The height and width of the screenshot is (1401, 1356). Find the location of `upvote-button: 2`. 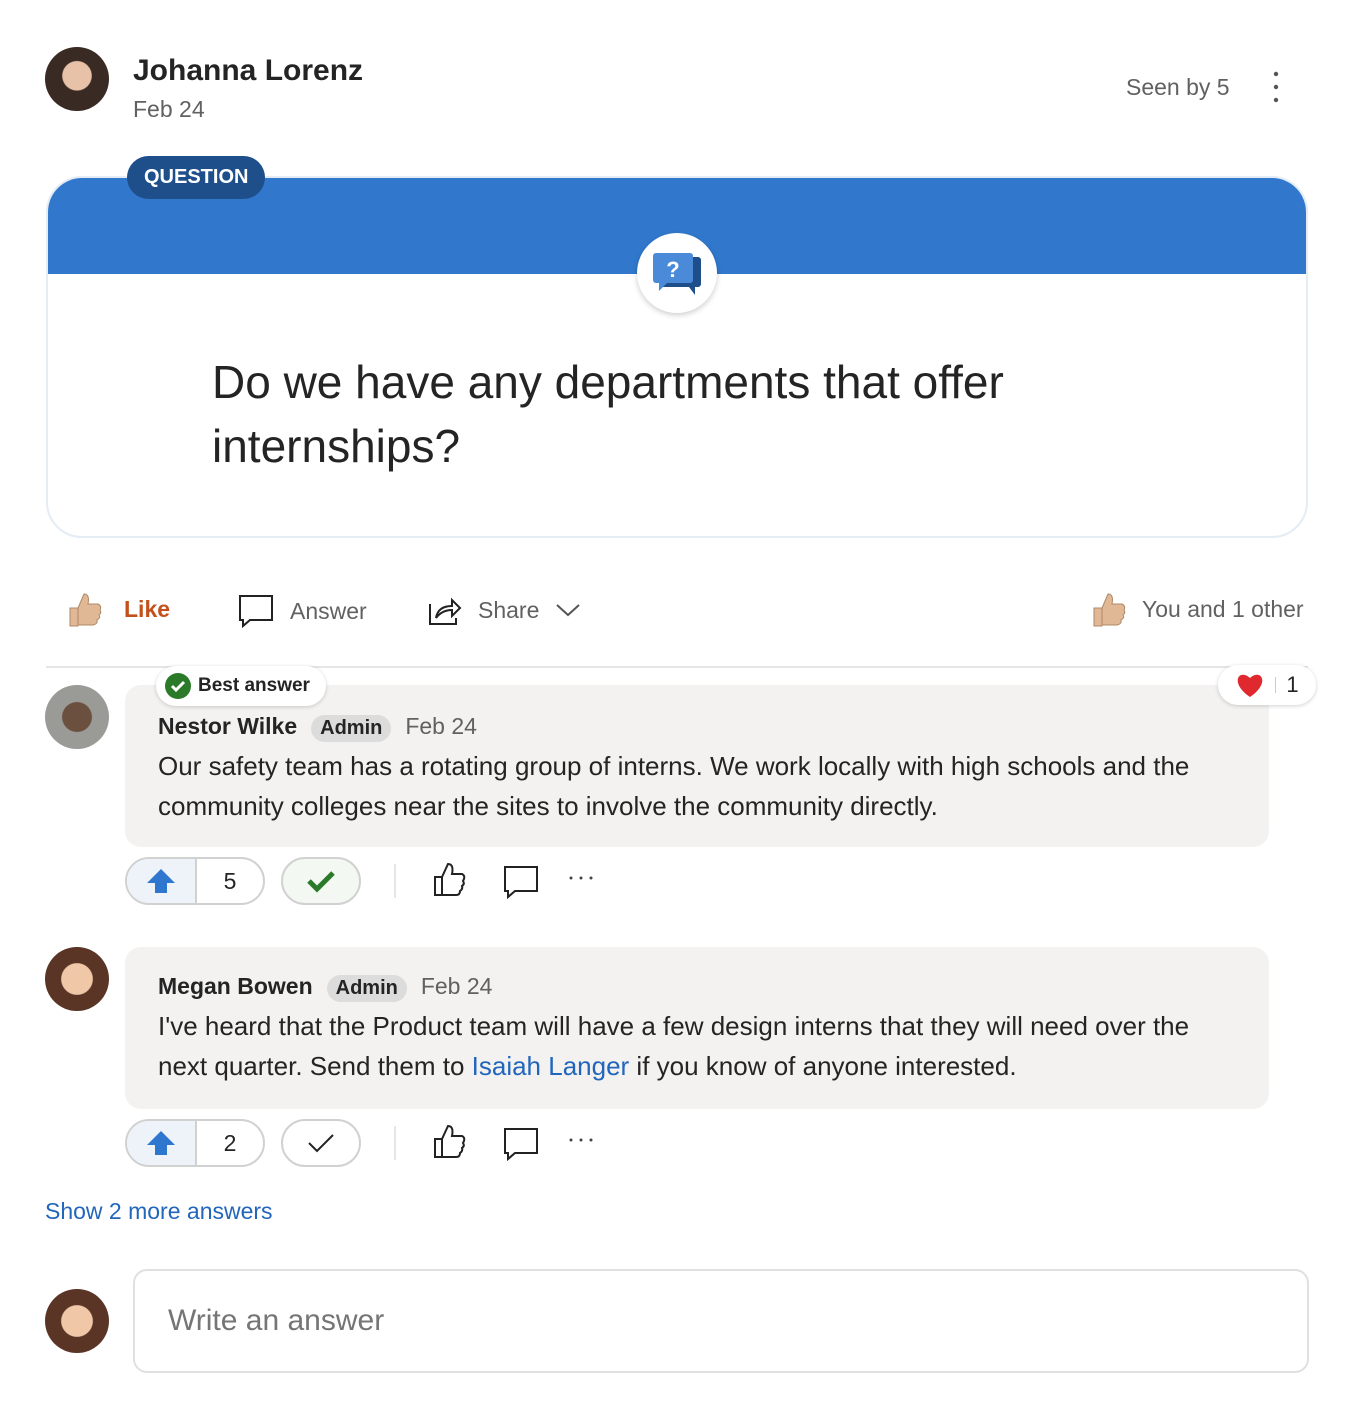

upvote-button: 2 is located at coordinates (195, 1143).